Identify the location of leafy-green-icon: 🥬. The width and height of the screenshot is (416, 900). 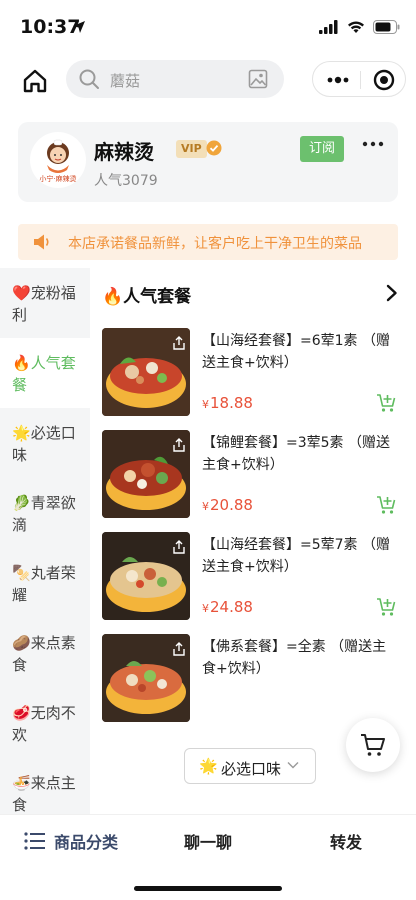
(21, 503).